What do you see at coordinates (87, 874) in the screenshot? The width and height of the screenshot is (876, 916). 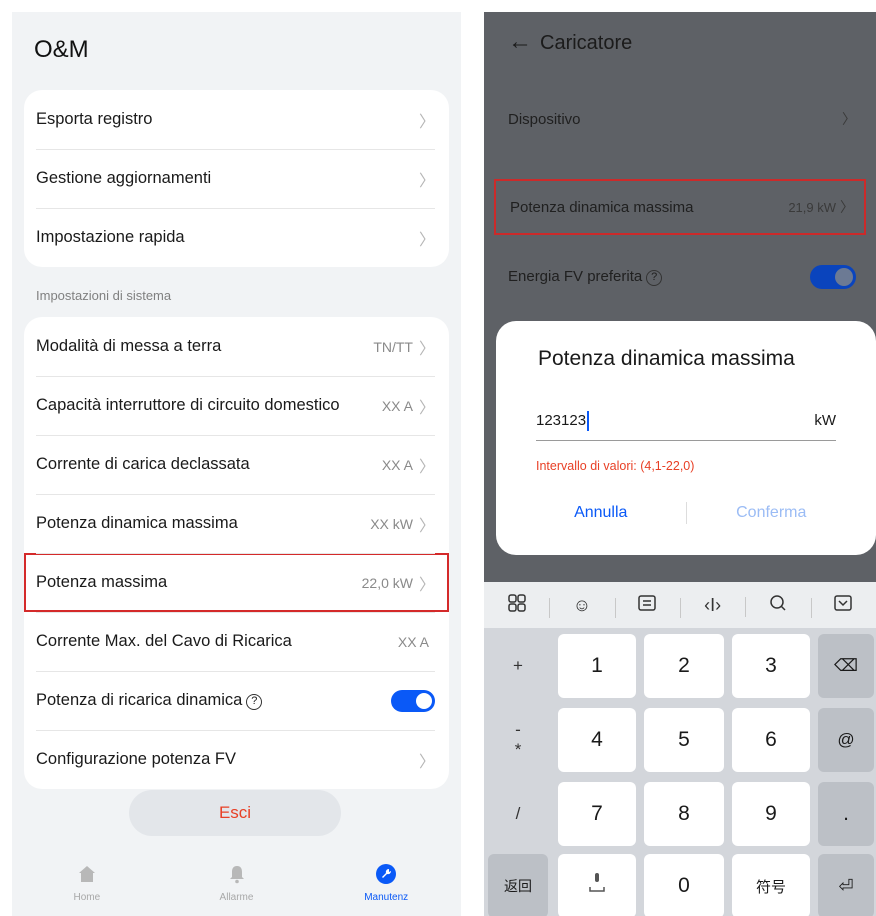 I see `home-icon` at bounding box center [87, 874].